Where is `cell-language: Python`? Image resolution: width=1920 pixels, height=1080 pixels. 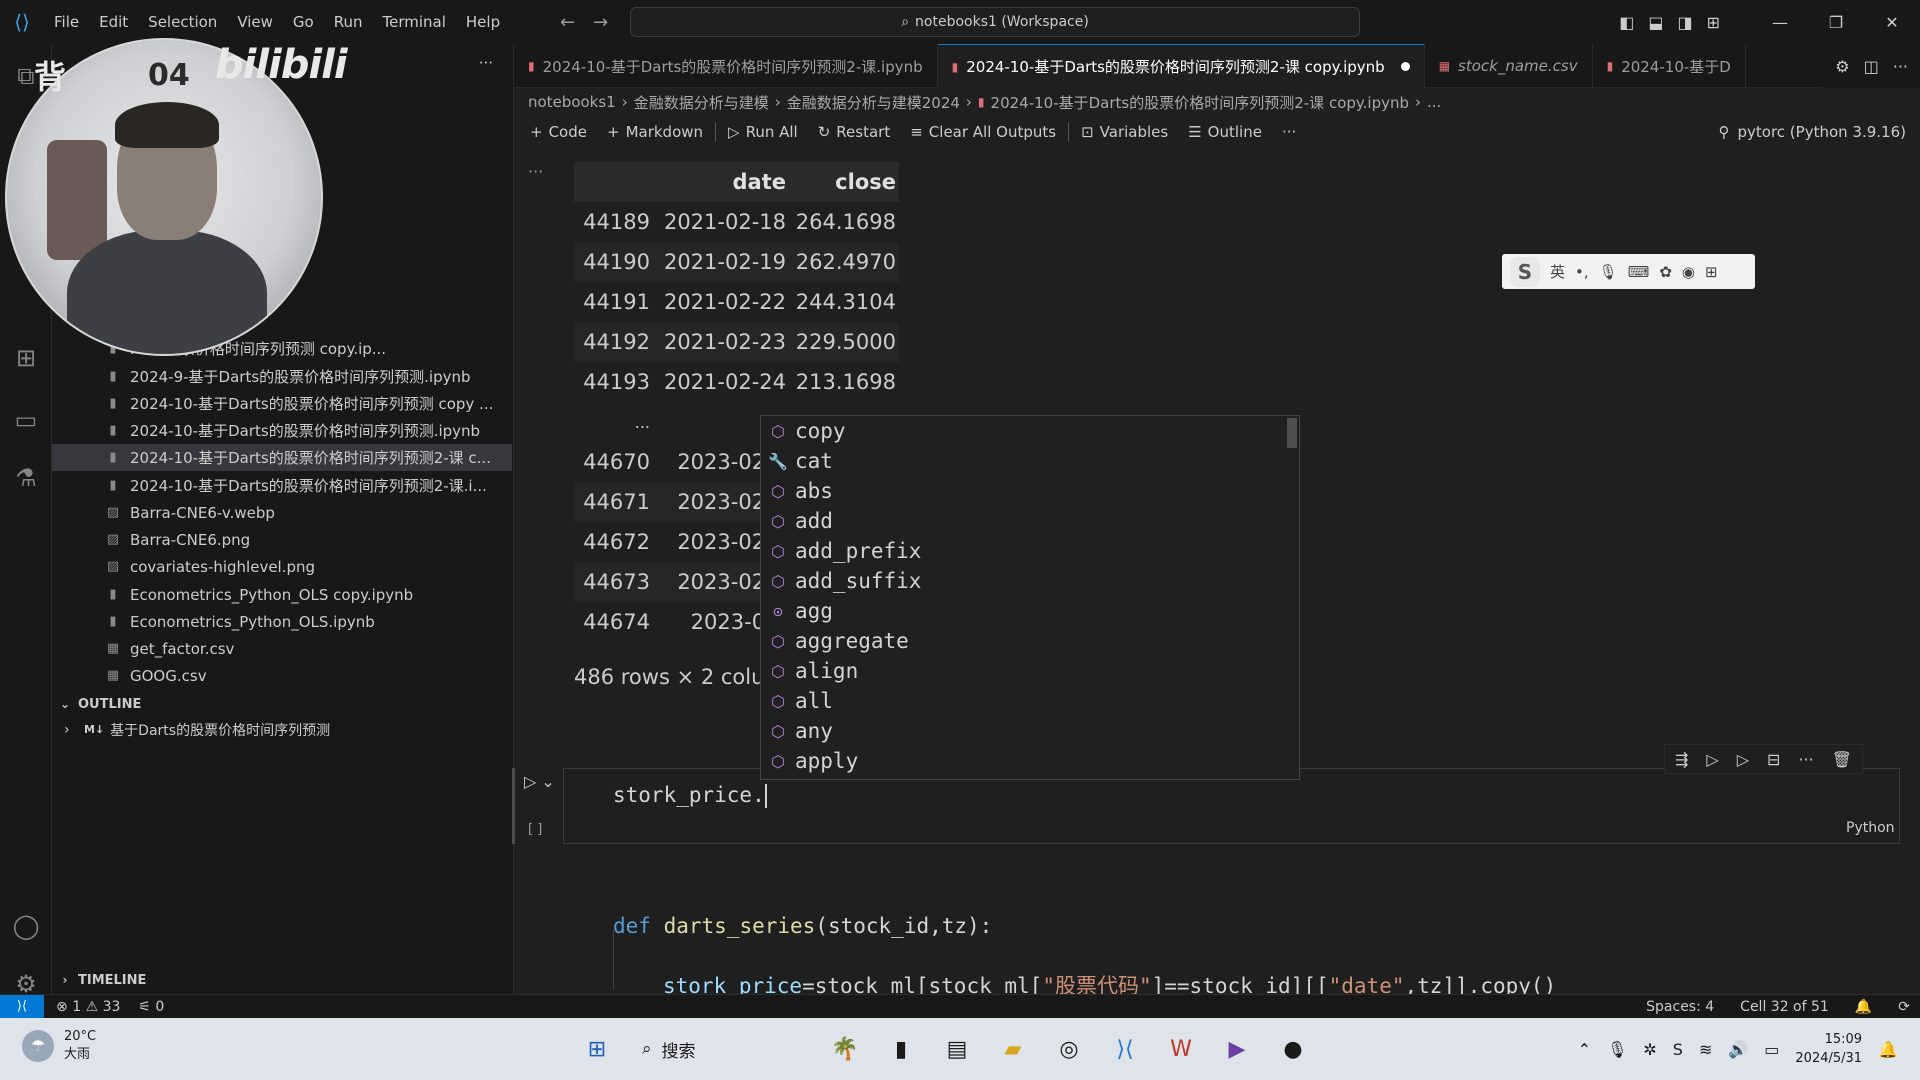 cell-language: Python is located at coordinates (1870, 828).